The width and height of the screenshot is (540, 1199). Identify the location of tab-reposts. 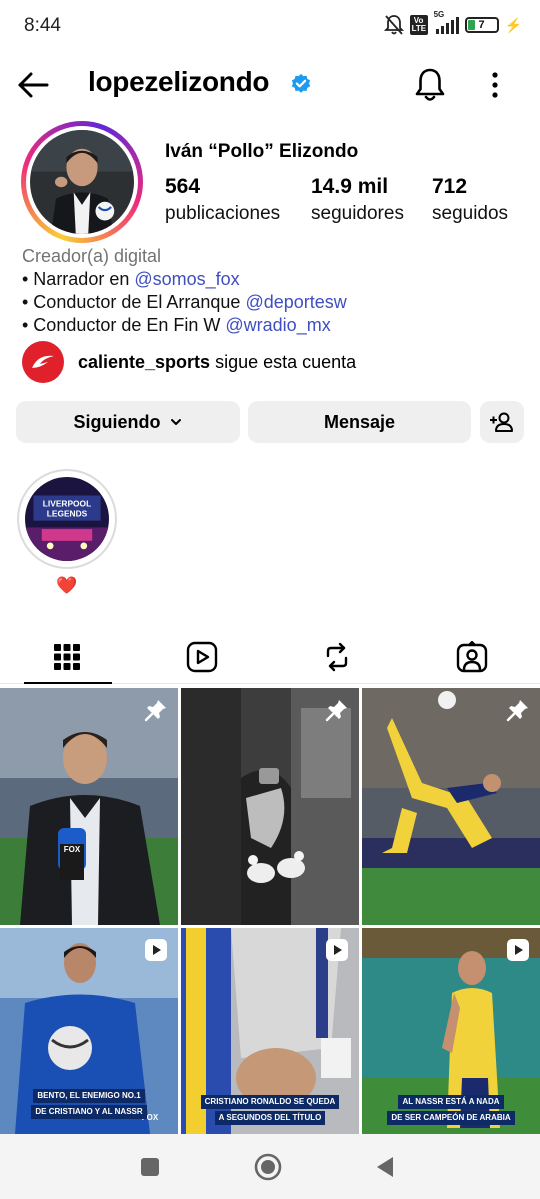
(337, 657).